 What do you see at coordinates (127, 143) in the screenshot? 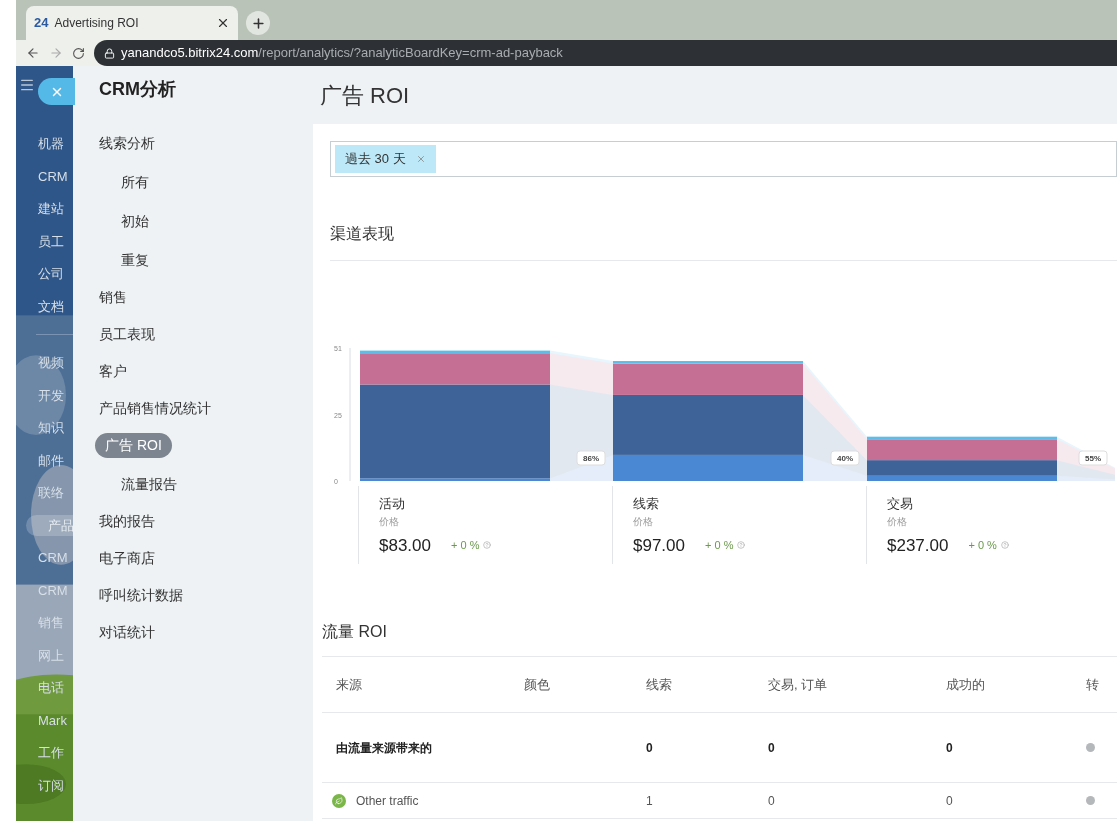
I see `panel-menu-item: 线索分析` at bounding box center [127, 143].